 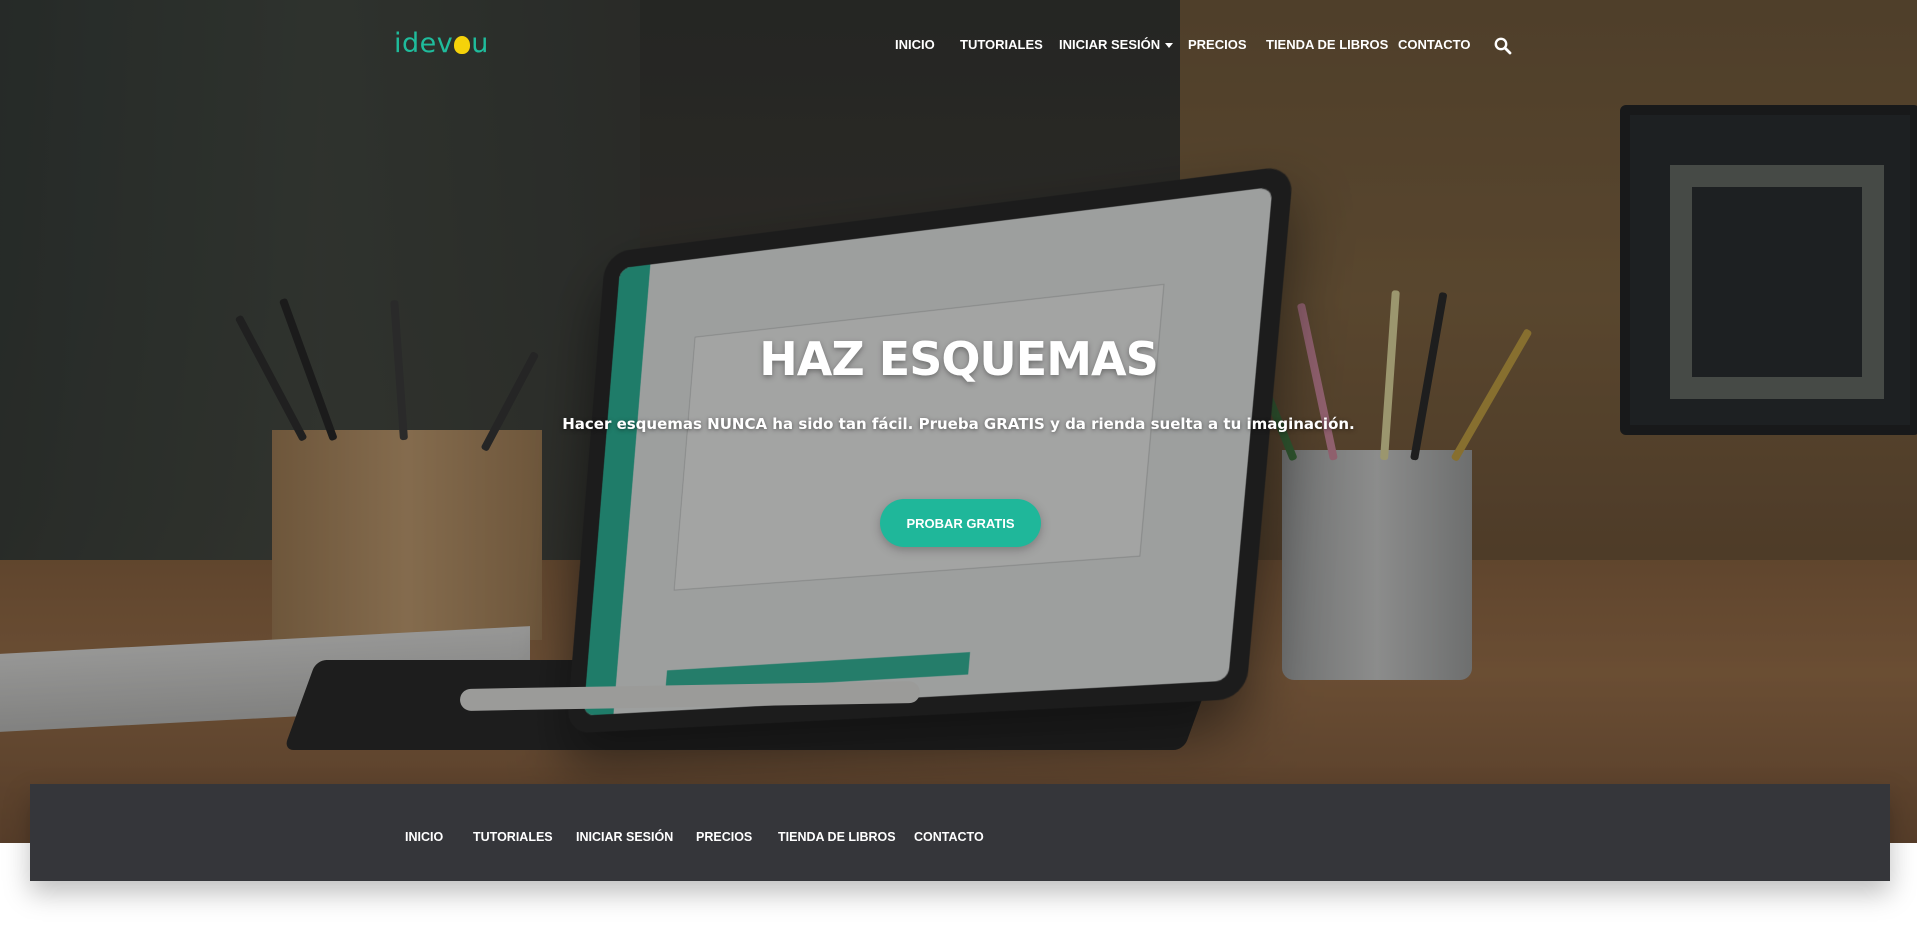 I want to click on subnav-item-iniciar-sesion: INICIAR SESIÓN, so click(x=624, y=837).